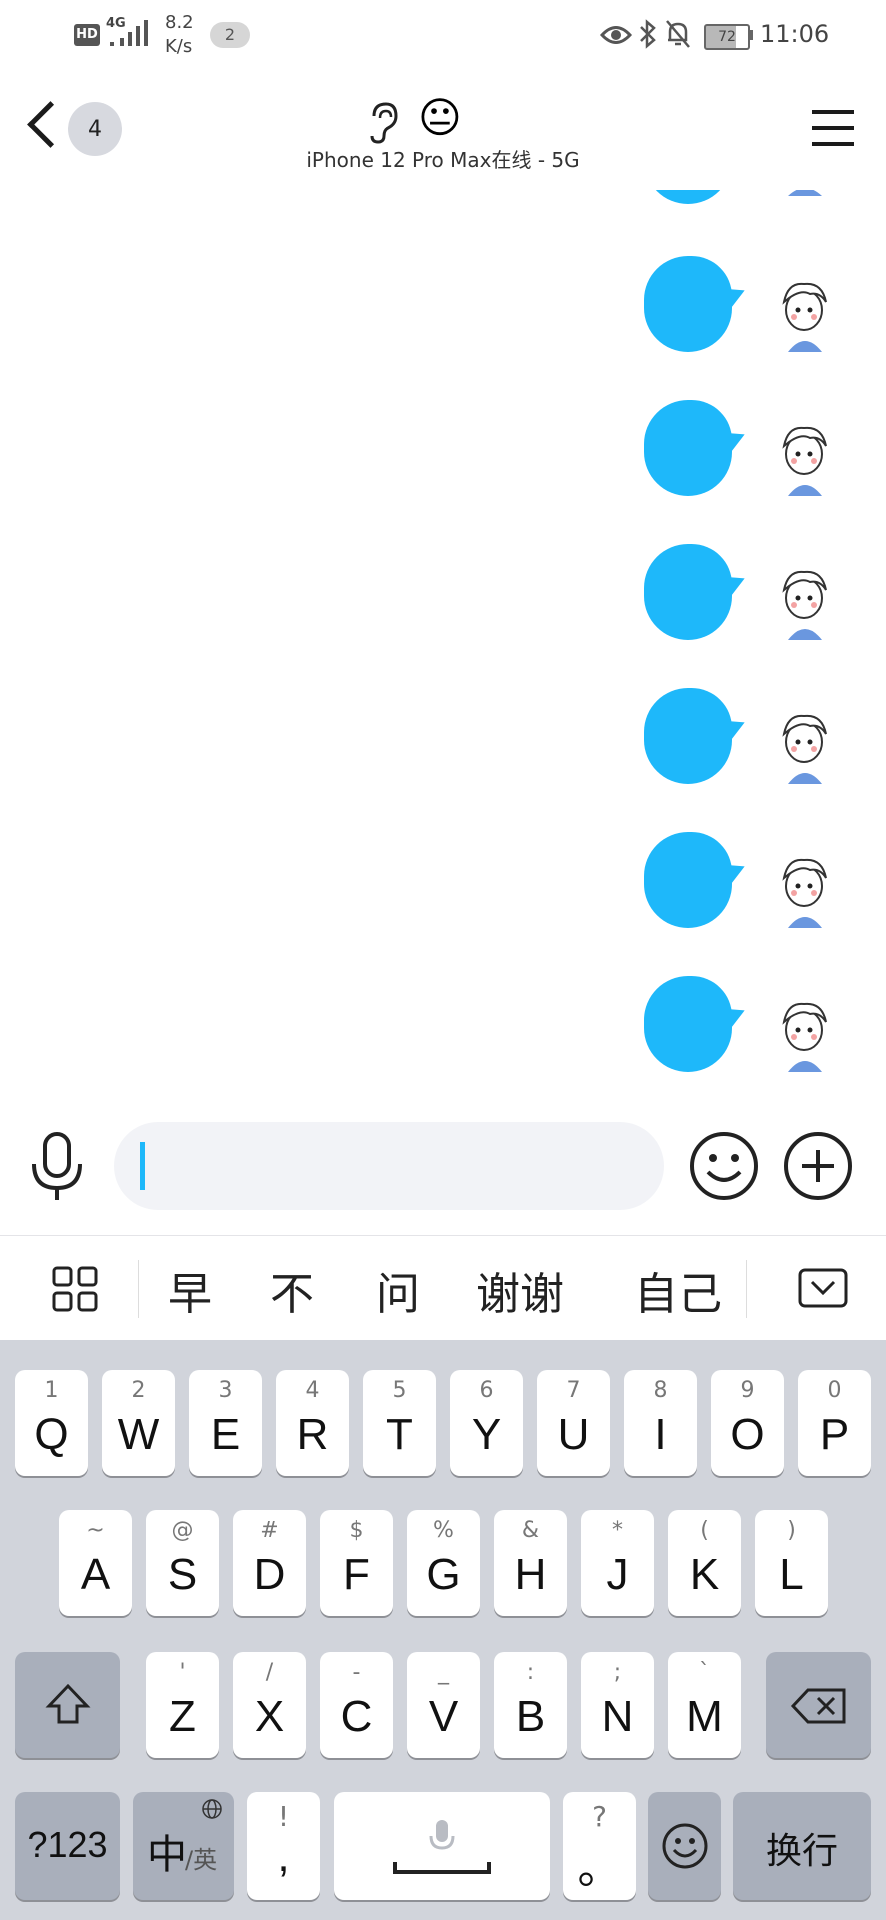 This screenshot has height=1920, width=886. Describe the element at coordinates (443, 1705) in the screenshot. I see `key-v: _ V` at that location.